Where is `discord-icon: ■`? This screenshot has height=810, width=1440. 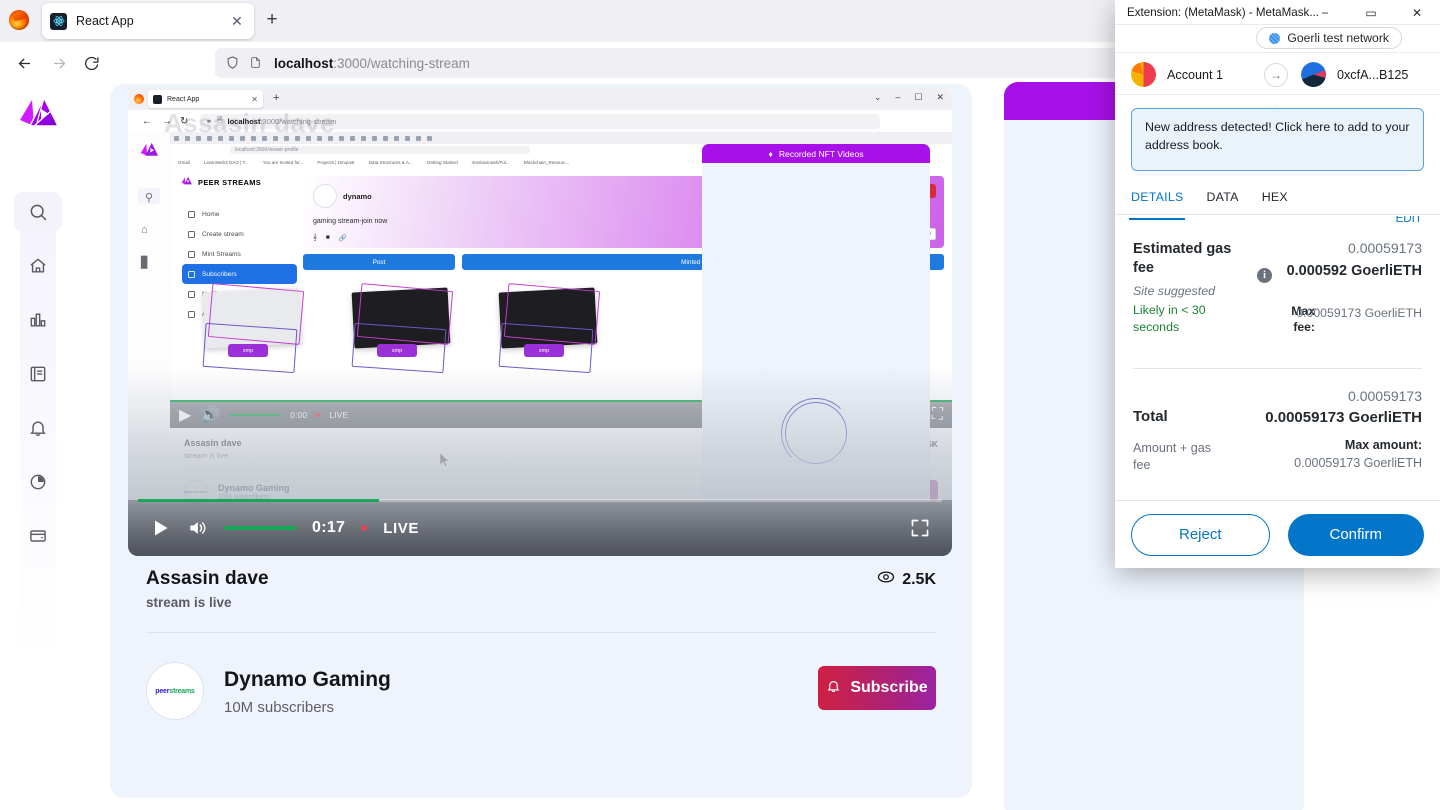
discord-icon: ■ is located at coordinates (327, 237).